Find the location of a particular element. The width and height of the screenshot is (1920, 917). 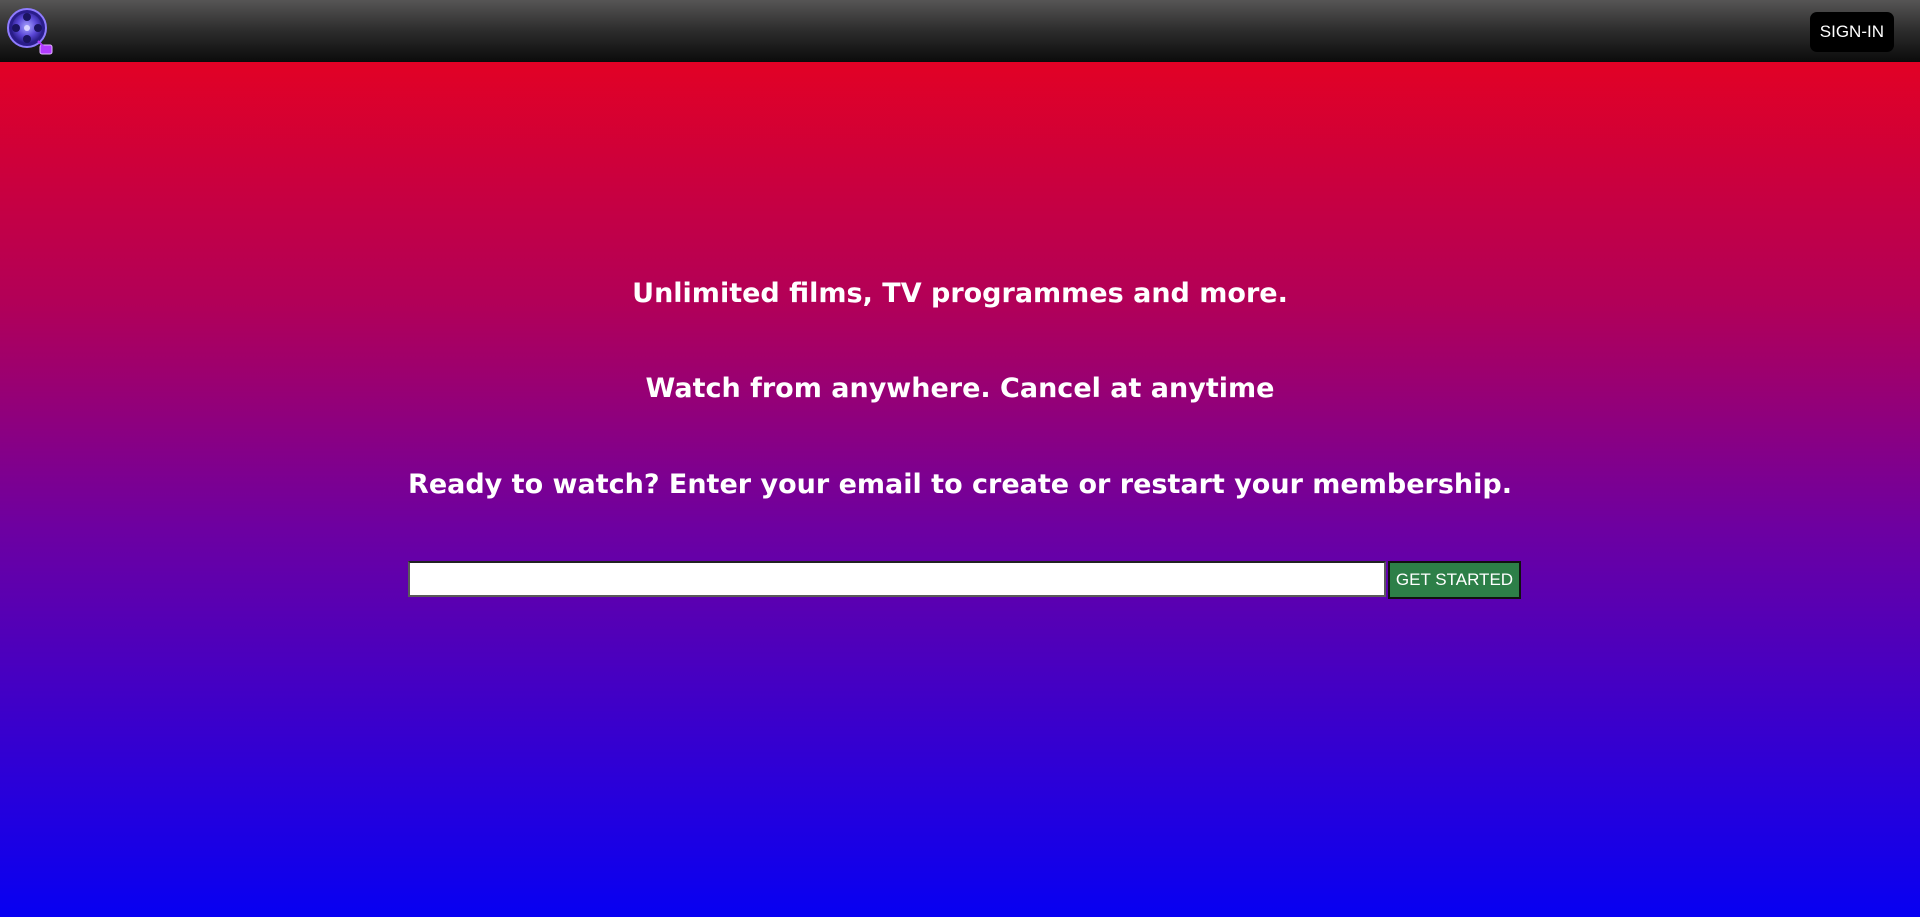

email-signup-form: GET STARTED is located at coordinates (964, 580).